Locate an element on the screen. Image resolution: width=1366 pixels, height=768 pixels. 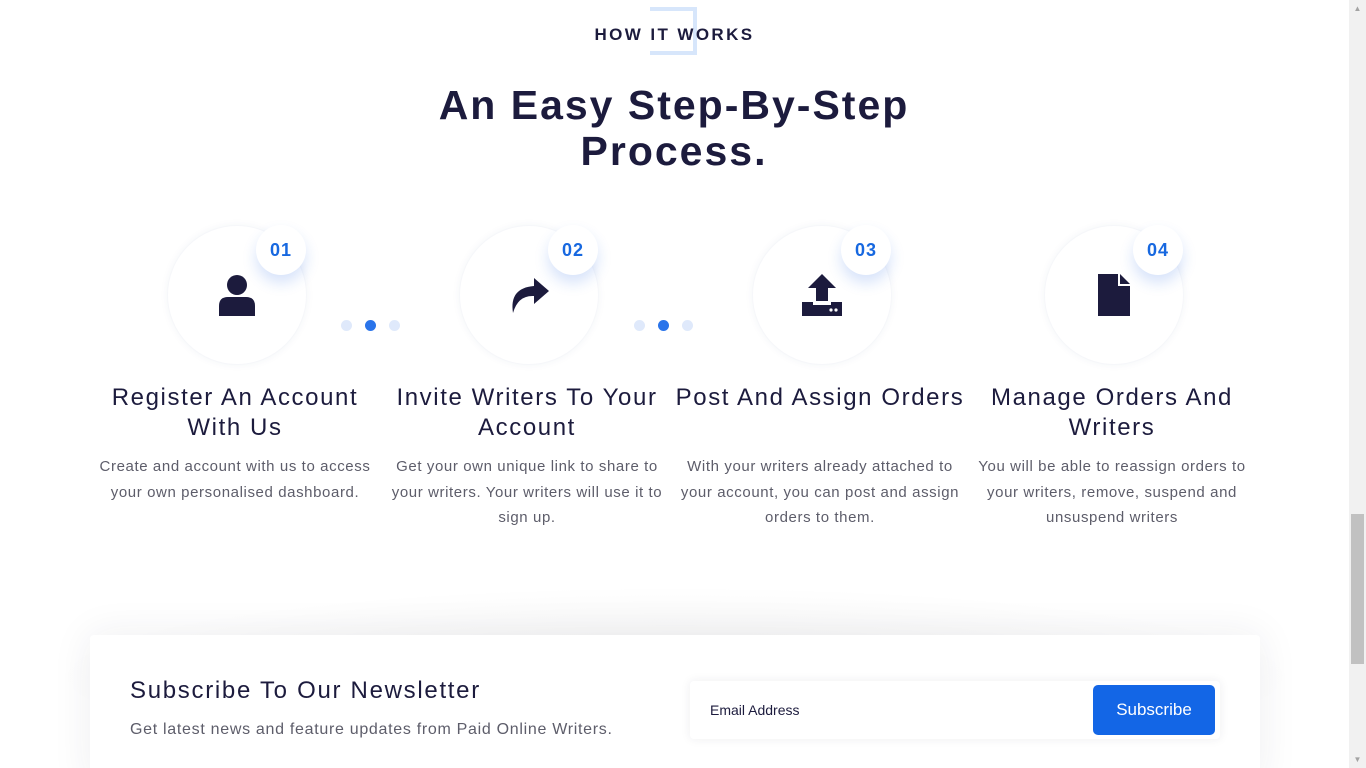
scrollbar-thumb is located at coordinates (1357, 589).